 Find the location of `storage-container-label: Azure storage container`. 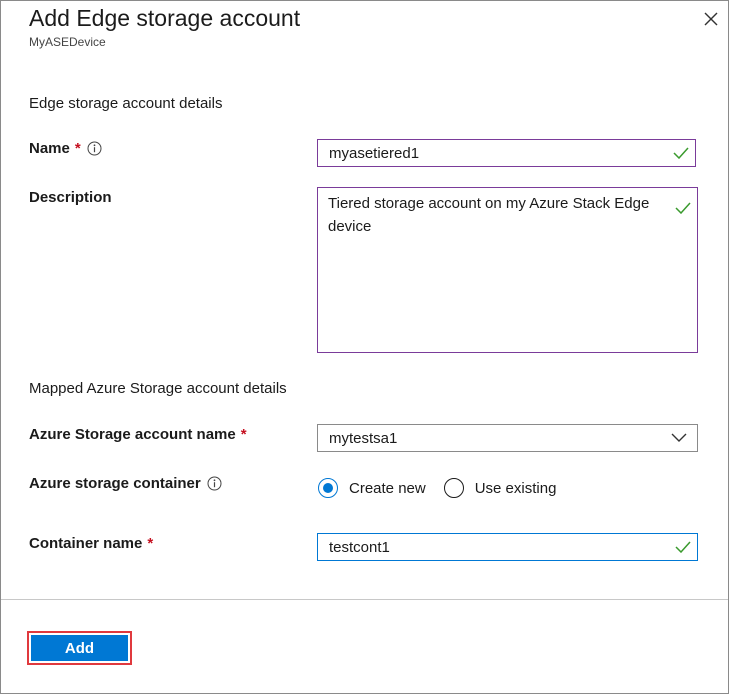

storage-container-label: Azure storage container is located at coordinates (125, 483).